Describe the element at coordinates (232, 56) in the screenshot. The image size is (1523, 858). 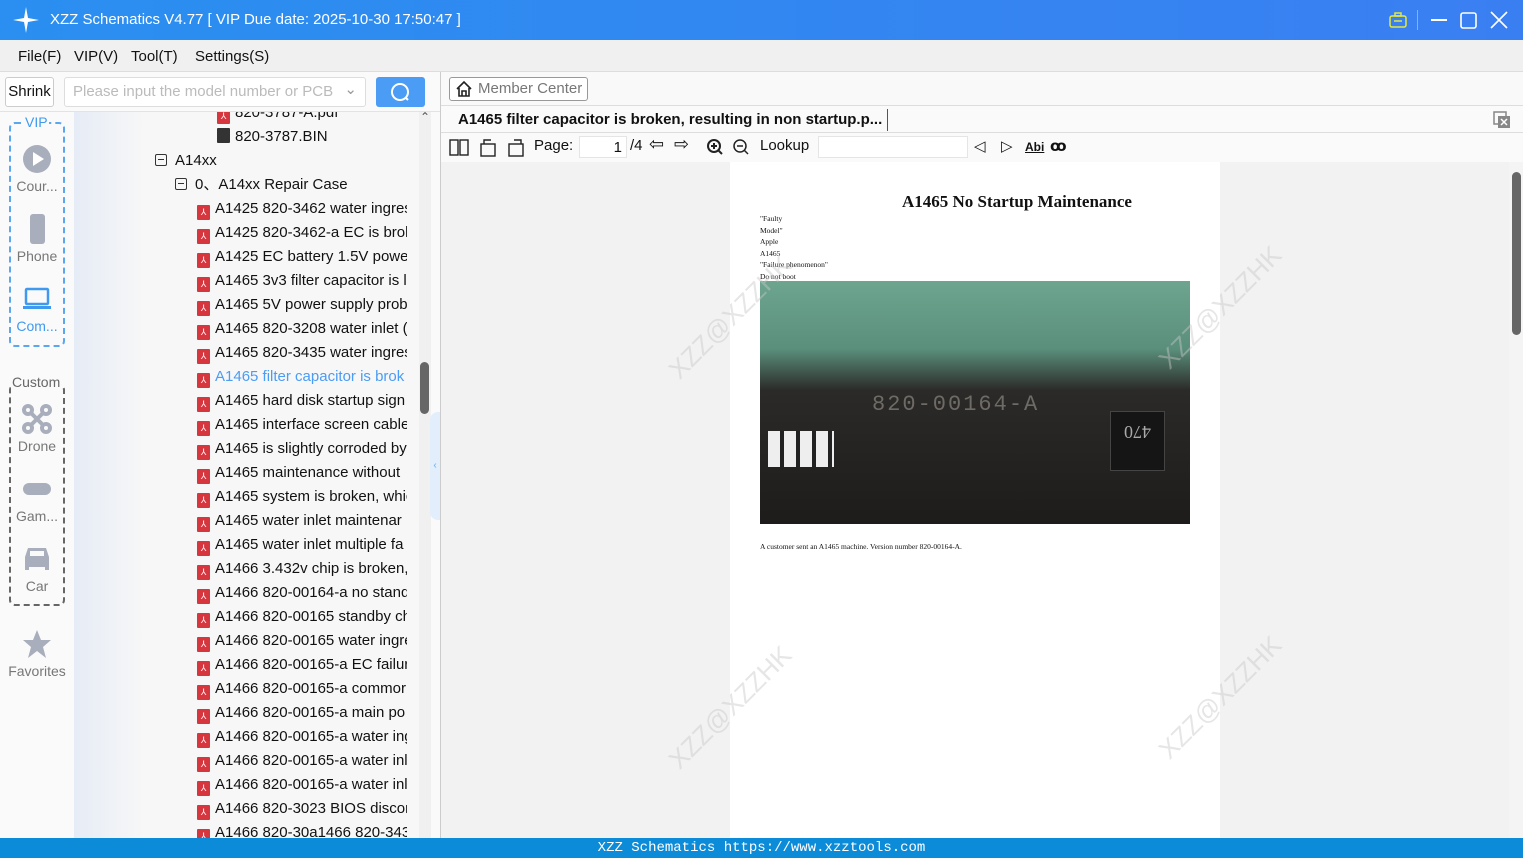
I see `menu-settings: Settings(S)` at that location.